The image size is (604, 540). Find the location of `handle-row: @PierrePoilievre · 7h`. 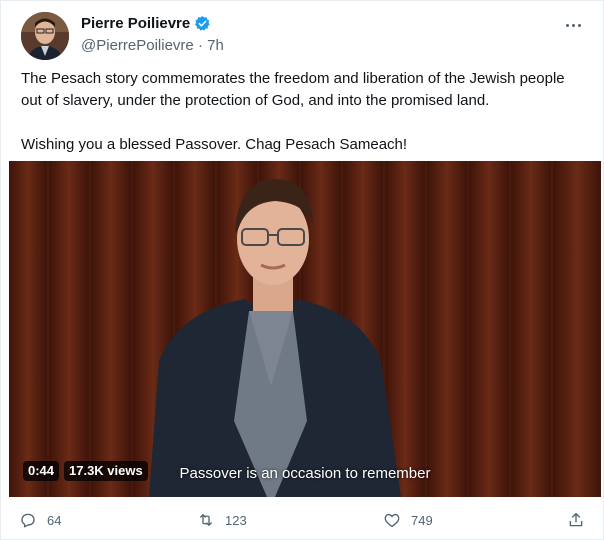

handle-row: @PierrePoilievre · 7h is located at coordinates (152, 45).